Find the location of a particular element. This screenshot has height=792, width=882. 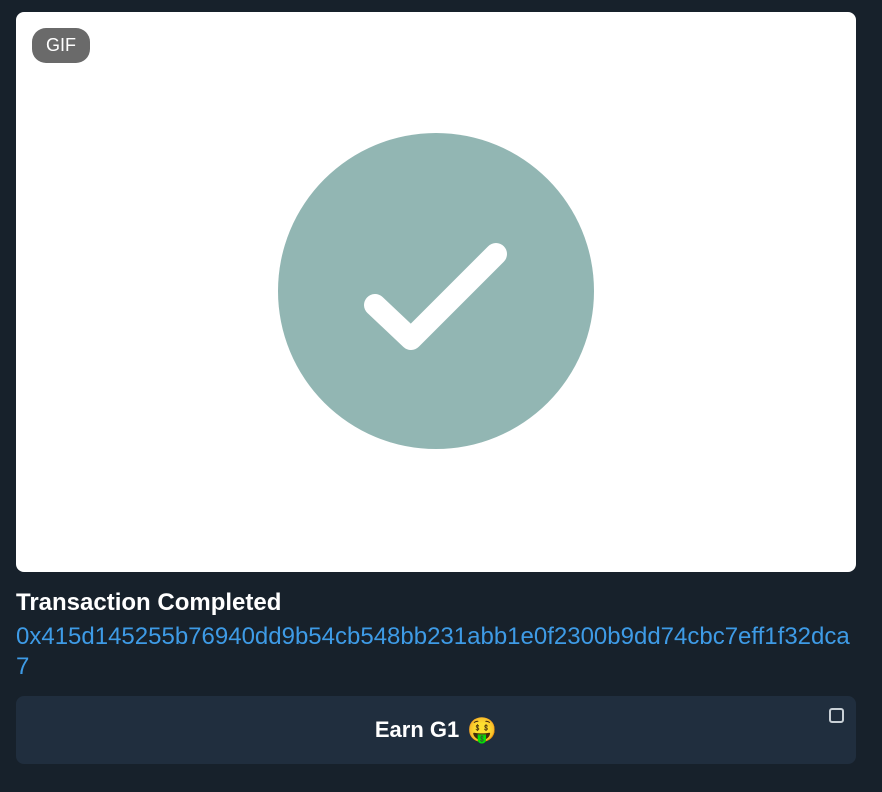

earn-g1-button: Earn G1 🤑 is located at coordinates (436, 730).